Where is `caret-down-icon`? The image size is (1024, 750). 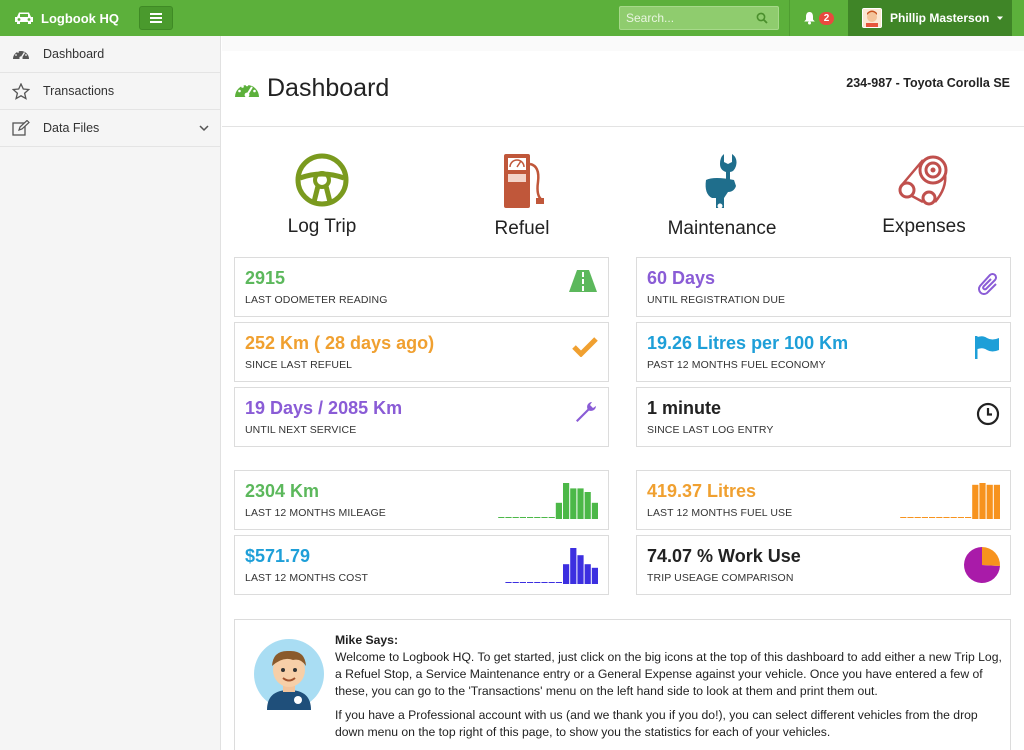
caret-down-icon is located at coordinates (1000, 18).